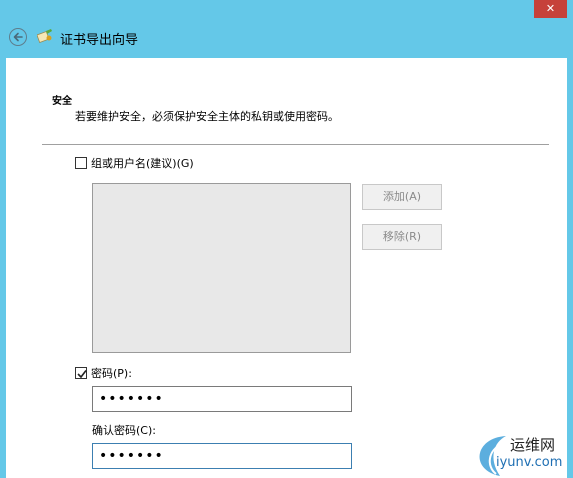  What do you see at coordinates (142, 163) in the screenshot?
I see `group-checkbox-label: 组或用户名(建议)(G)` at bounding box center [142, 163].